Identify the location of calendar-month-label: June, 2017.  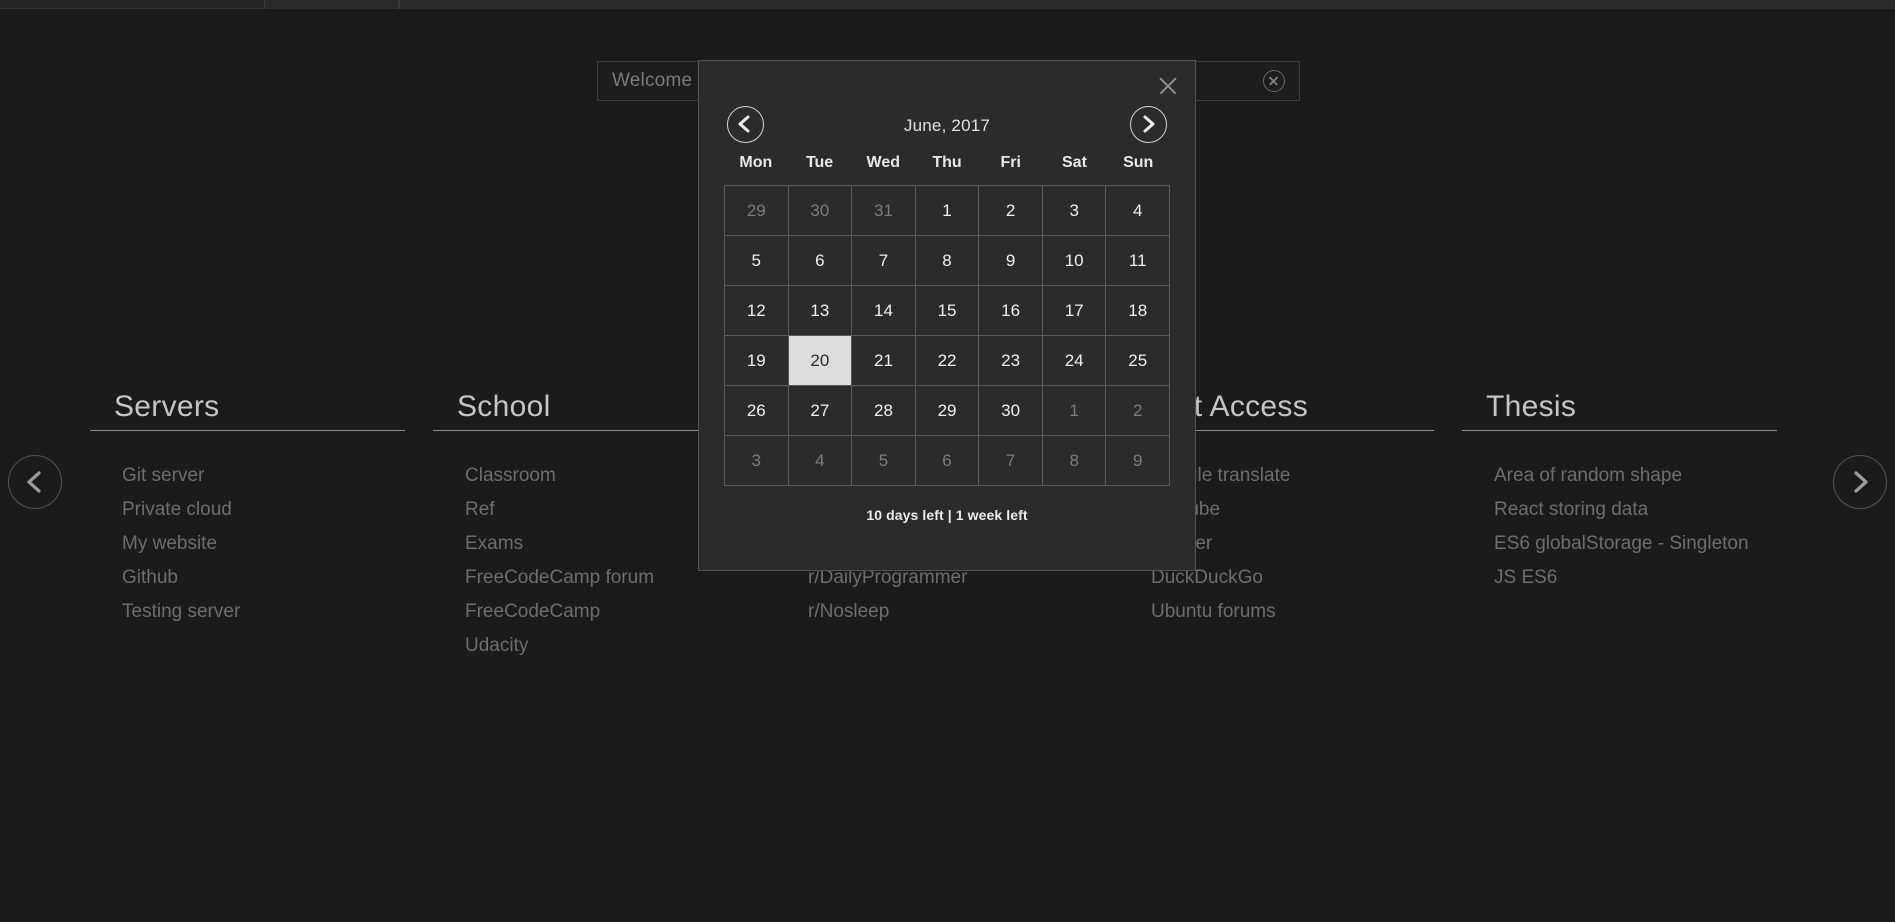
(947, 125).